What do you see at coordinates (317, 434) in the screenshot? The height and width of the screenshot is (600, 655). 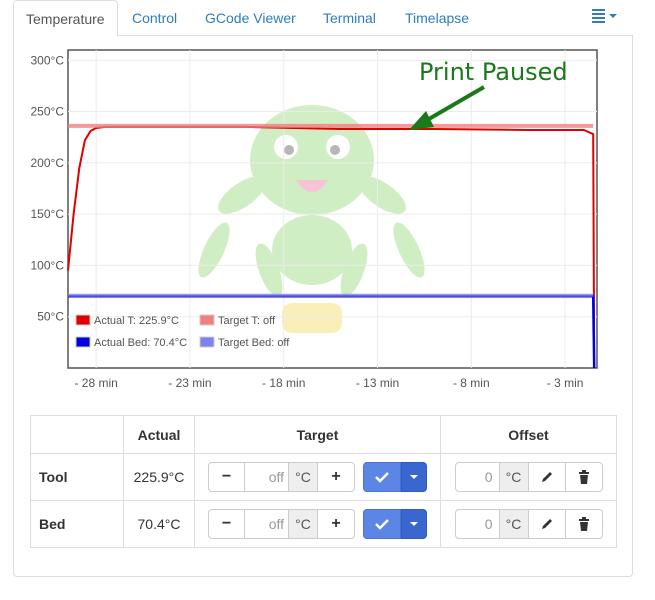 I see `header-target: Target` at bounding box center [317, 434].